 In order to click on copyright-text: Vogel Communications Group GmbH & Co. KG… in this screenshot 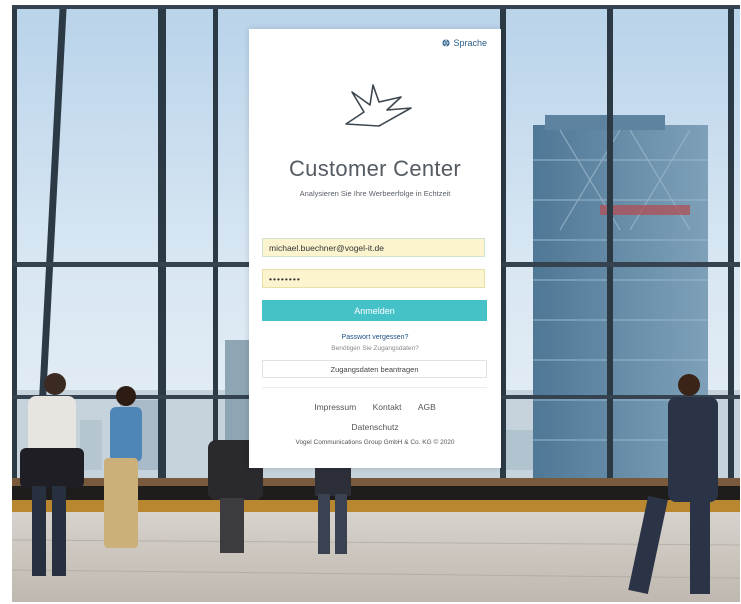, I will do `click(375, 442)`.